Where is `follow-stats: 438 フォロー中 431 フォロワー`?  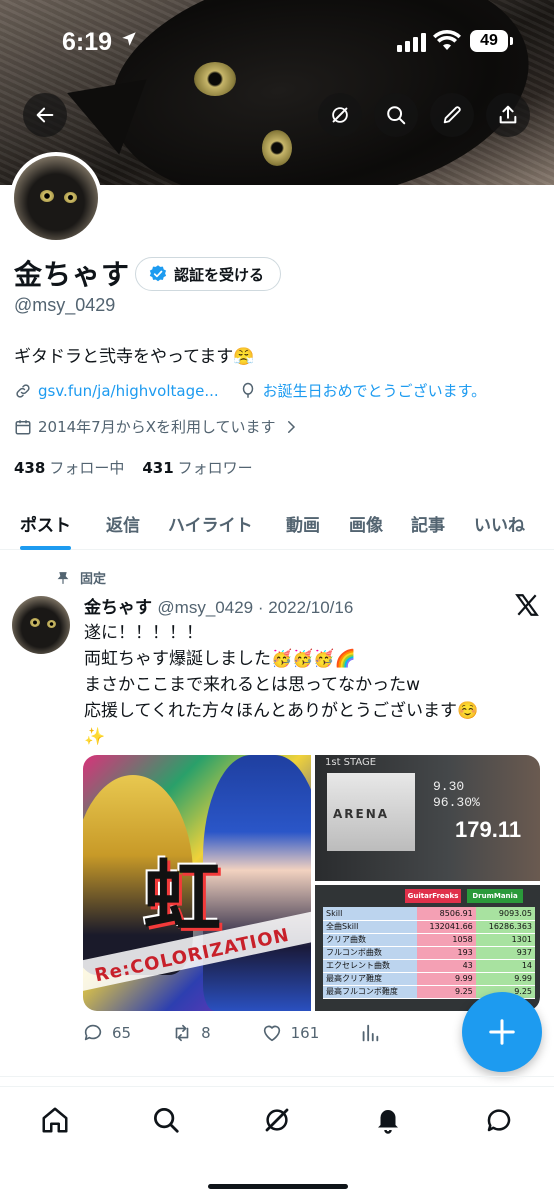 follow-stats: 438 フォロー中 431 フォロワー is located at coordinates (133, 467).